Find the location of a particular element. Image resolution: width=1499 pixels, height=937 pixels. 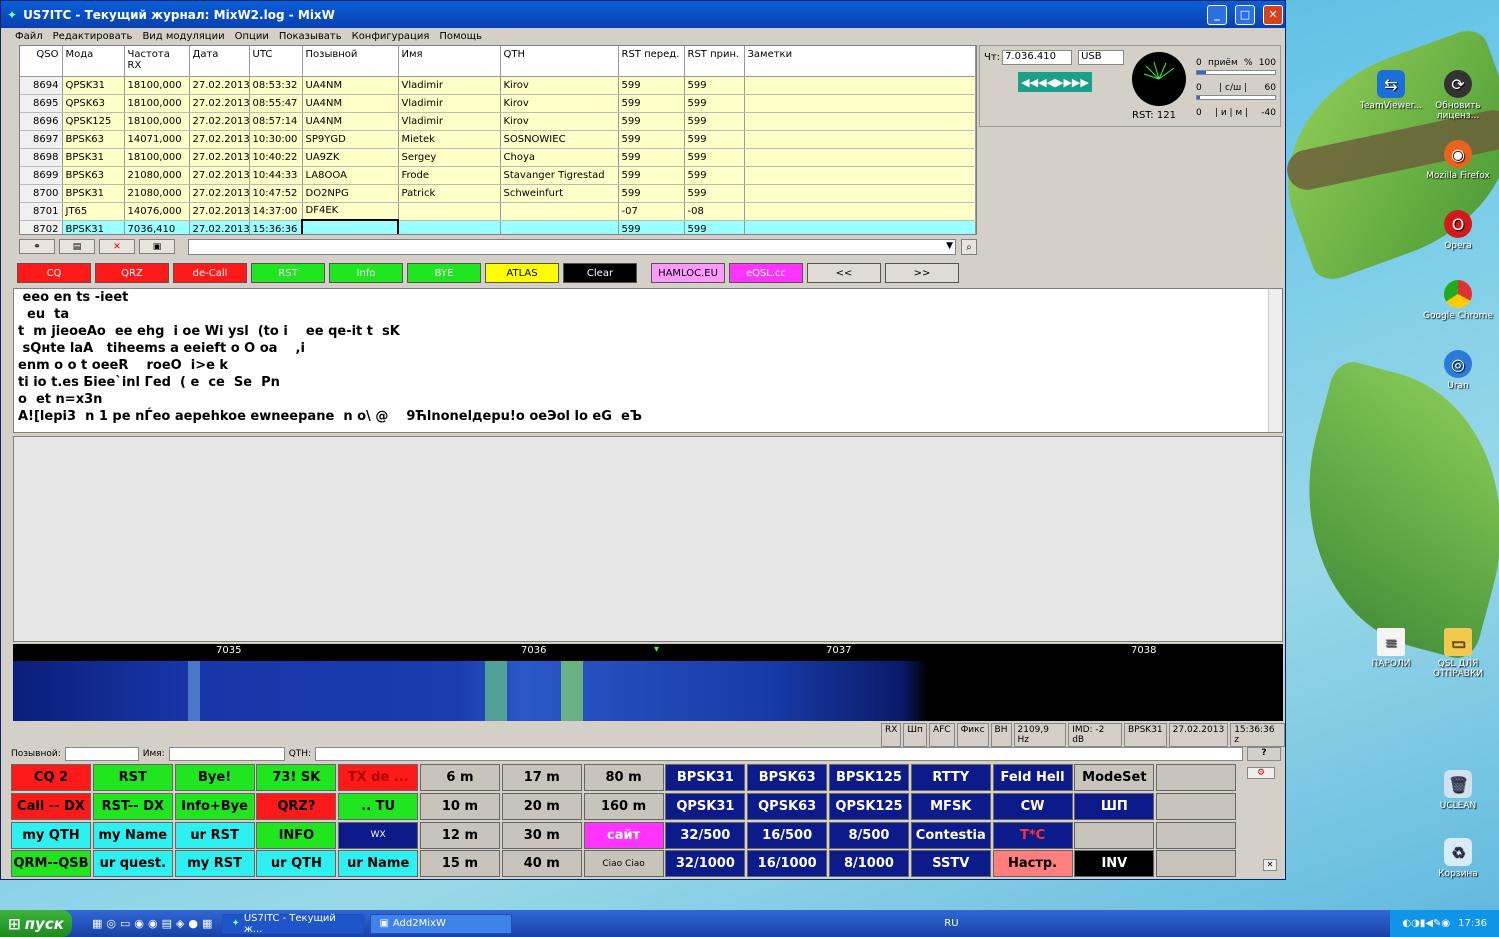

minimize-button: _ is located at coordinates (1217, 14).